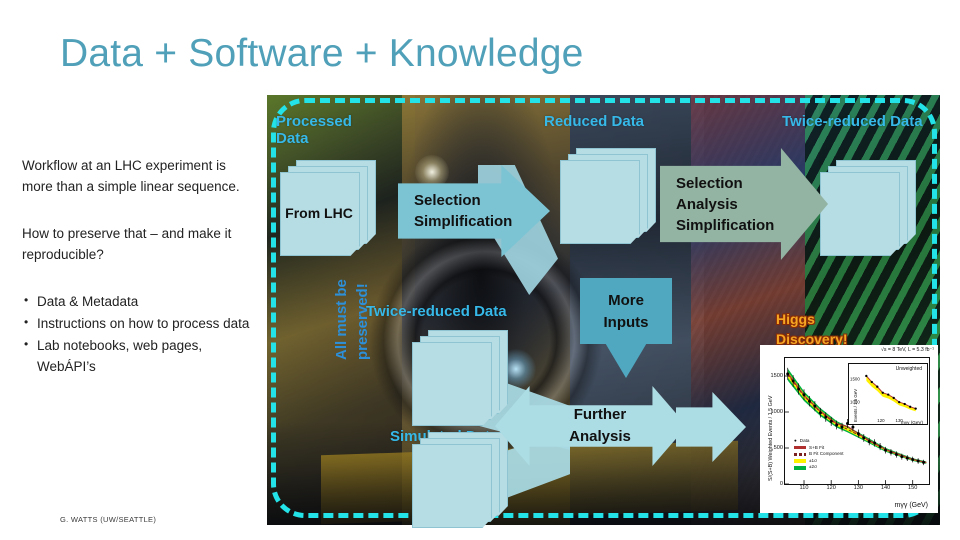 The height and width of the screenshot is (540, 960). I want to click on plot-x-tick-label: 130, so click(858, 488).